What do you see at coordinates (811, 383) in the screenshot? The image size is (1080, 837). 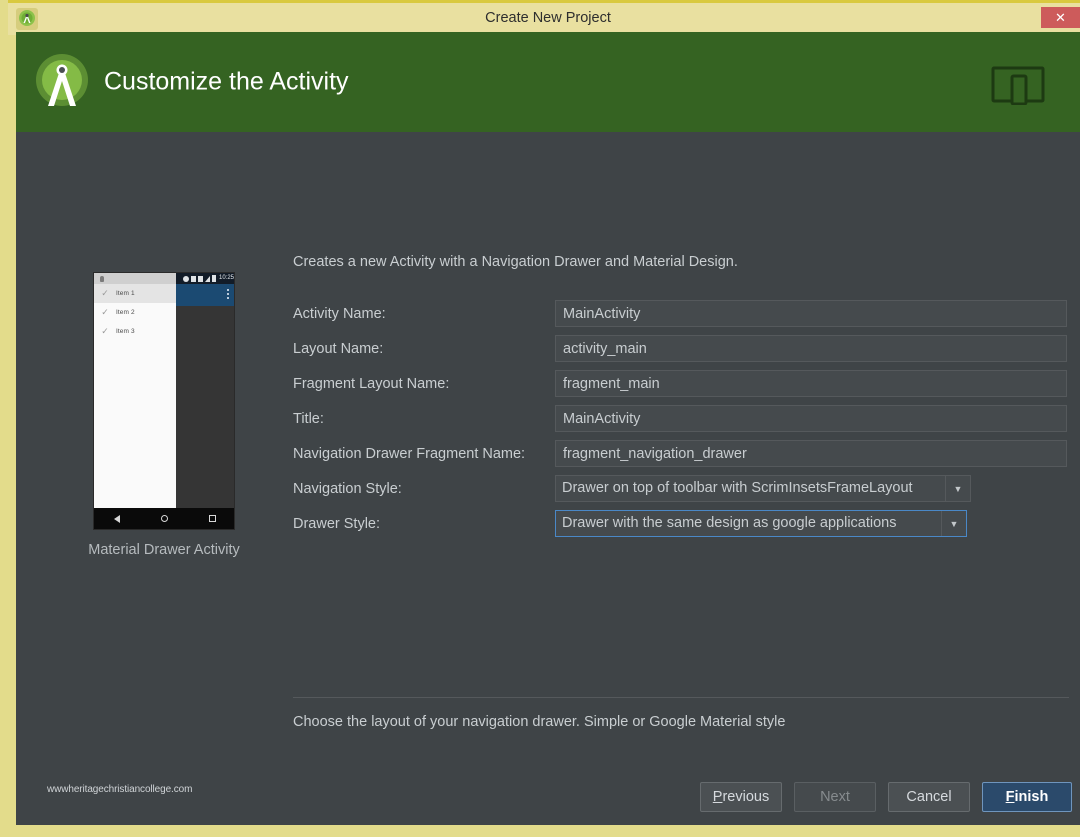 I see `fragment-layout-name-input` at bounding box center [811, 383].